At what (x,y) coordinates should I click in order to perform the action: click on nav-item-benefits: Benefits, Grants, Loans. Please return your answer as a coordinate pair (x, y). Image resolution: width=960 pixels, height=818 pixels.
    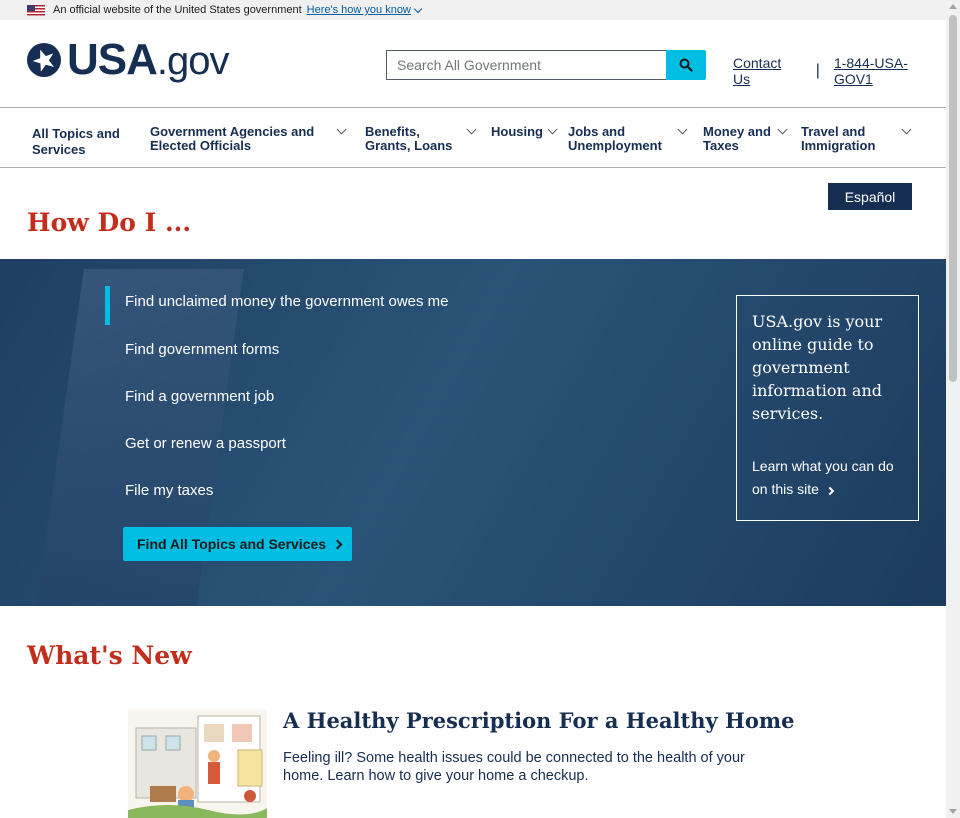
    Looking at the image, I should click on (421, 138).